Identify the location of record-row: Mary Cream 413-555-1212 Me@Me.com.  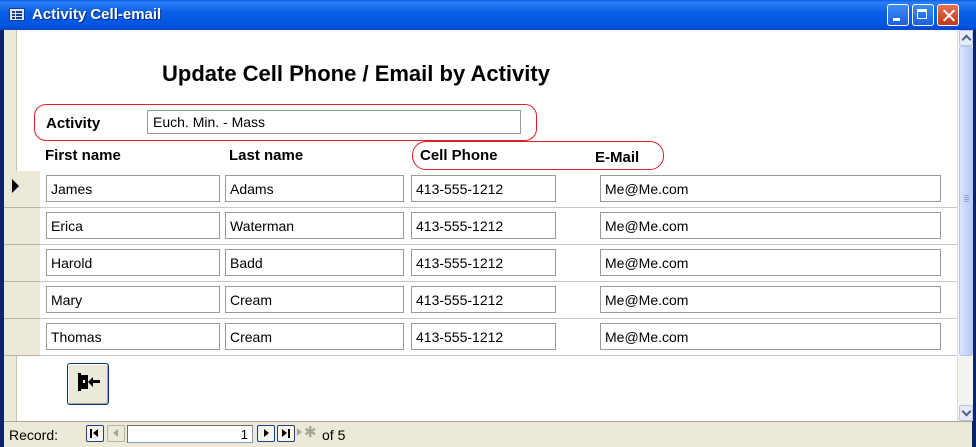
(484, 300).